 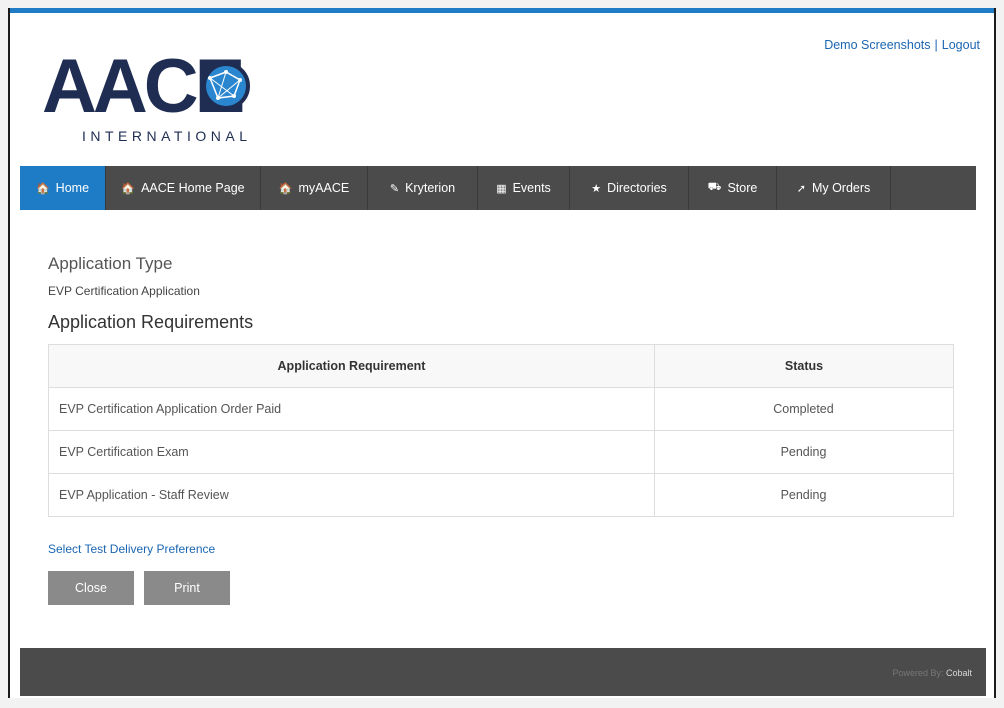 I want to click on nav-label: Store, so click(x=742, y=188).